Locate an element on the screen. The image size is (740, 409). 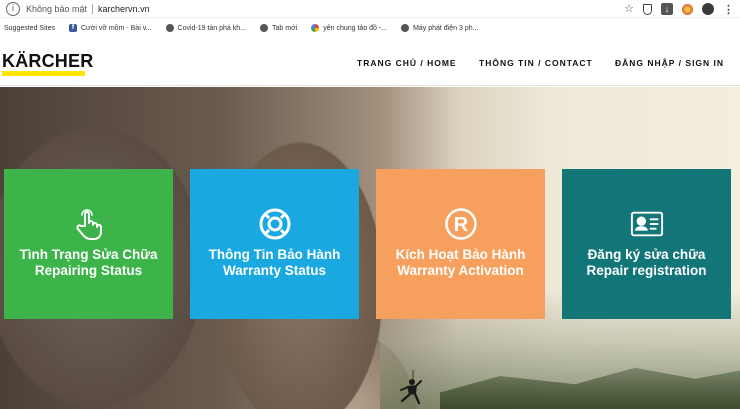
tile-title-vi: Đăng ký sửa chữa is located at coordinates (646, 254).